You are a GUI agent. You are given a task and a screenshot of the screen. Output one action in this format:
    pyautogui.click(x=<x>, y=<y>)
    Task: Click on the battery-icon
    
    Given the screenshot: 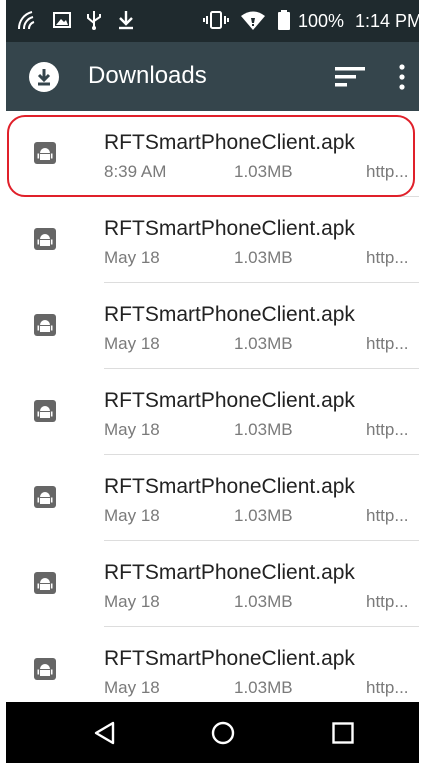 What is the action you would take?
    pyautogui.click(x=284, y=20)
    